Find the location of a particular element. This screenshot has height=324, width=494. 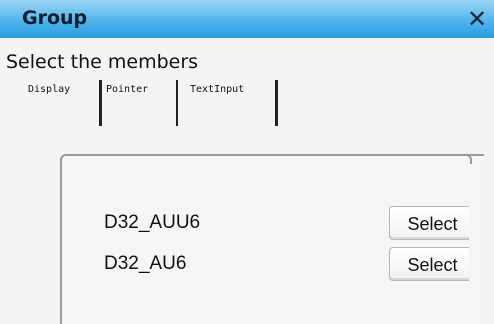

member-name: D32_AU6 is located at coordinates (145, 263).